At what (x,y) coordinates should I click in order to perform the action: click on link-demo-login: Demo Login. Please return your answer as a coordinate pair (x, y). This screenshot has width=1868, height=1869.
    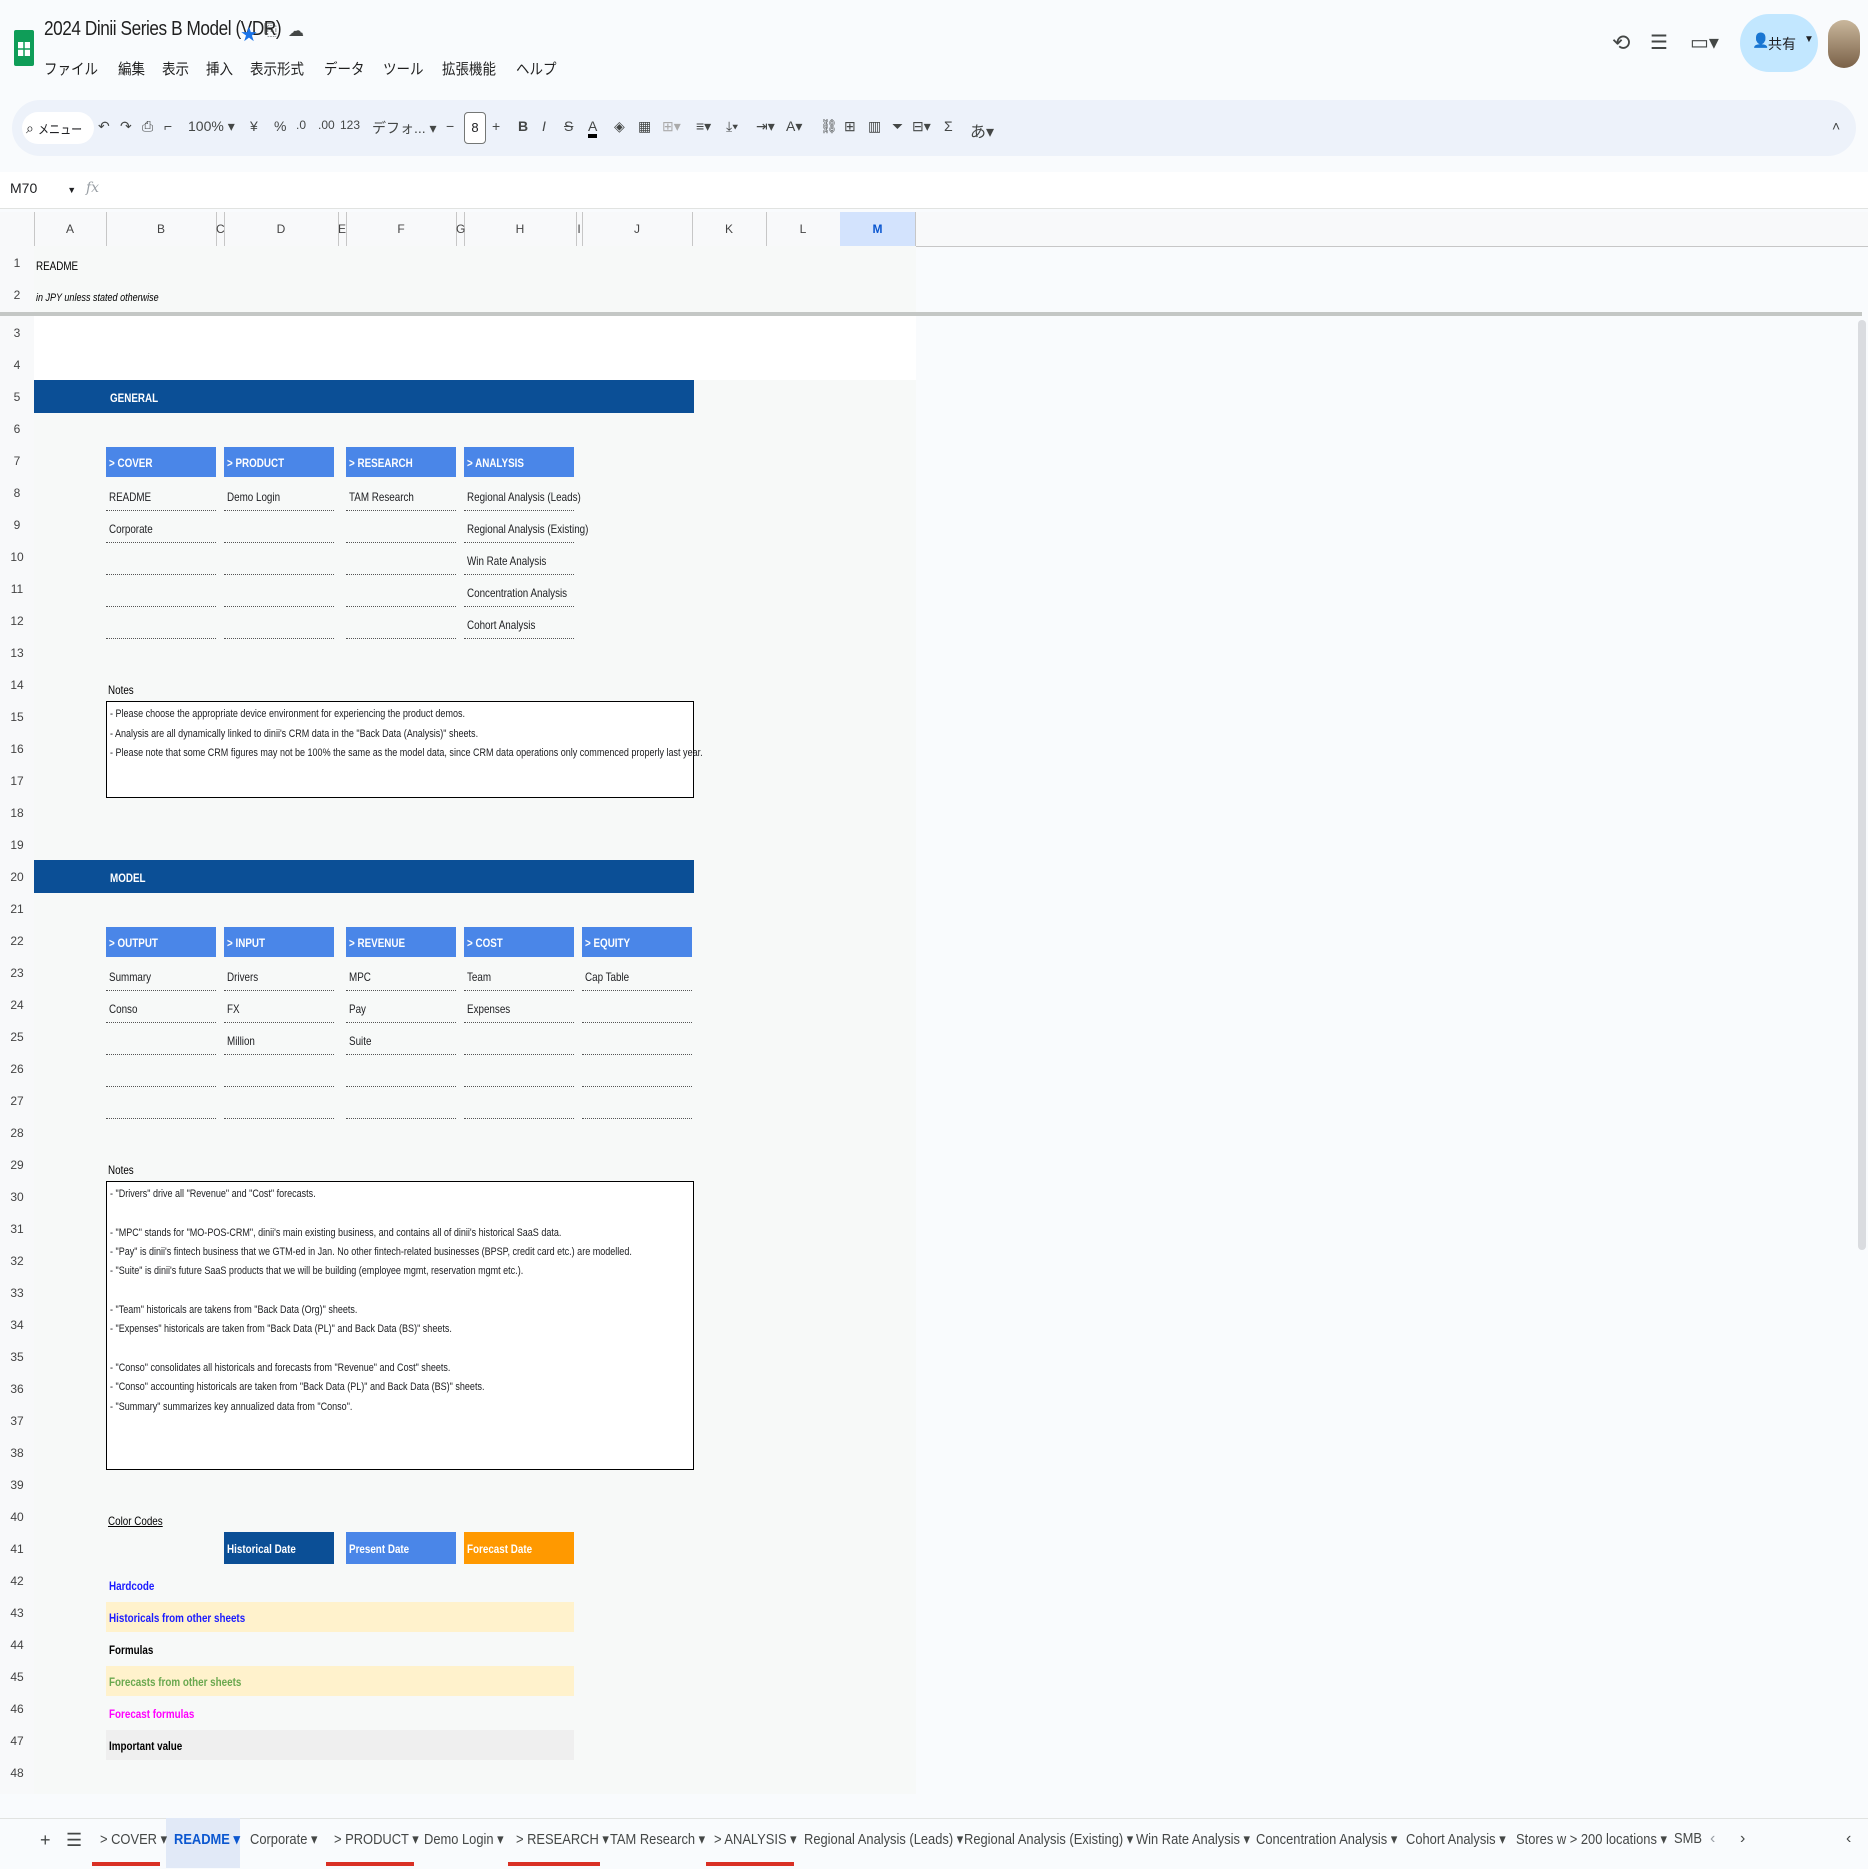
    Looking at the image, I should click on (279, 495).